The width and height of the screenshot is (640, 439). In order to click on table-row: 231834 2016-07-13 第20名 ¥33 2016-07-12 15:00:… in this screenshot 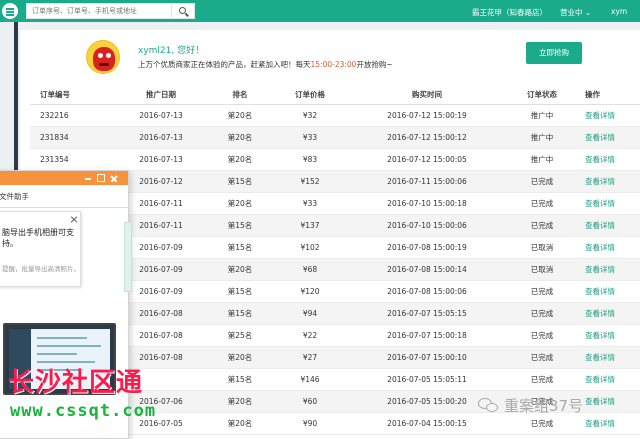, I will do `click(335, 138)`.